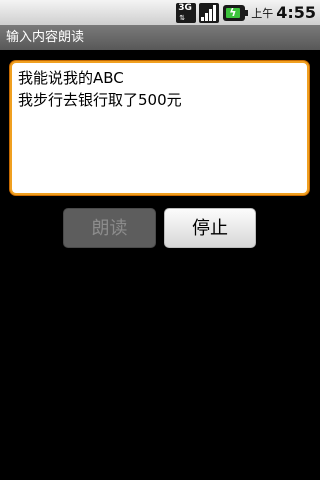  I want to click on status-bar: 3G ⇅ ϟ 上午 4:55, so click(160, 12).